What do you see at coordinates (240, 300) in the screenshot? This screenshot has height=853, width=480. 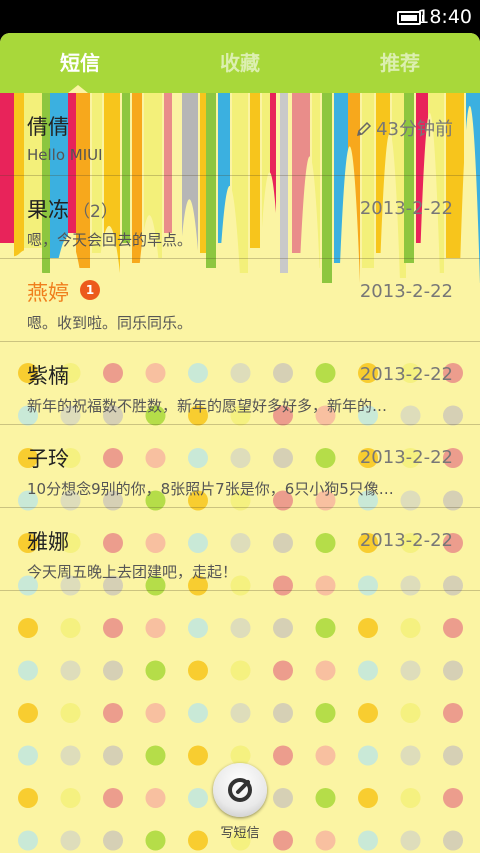 I see `conversation-row: 燕婷 1 2013-2-22 嗯。收到啦。同乐同乐。` at bounding box center [240, 300].